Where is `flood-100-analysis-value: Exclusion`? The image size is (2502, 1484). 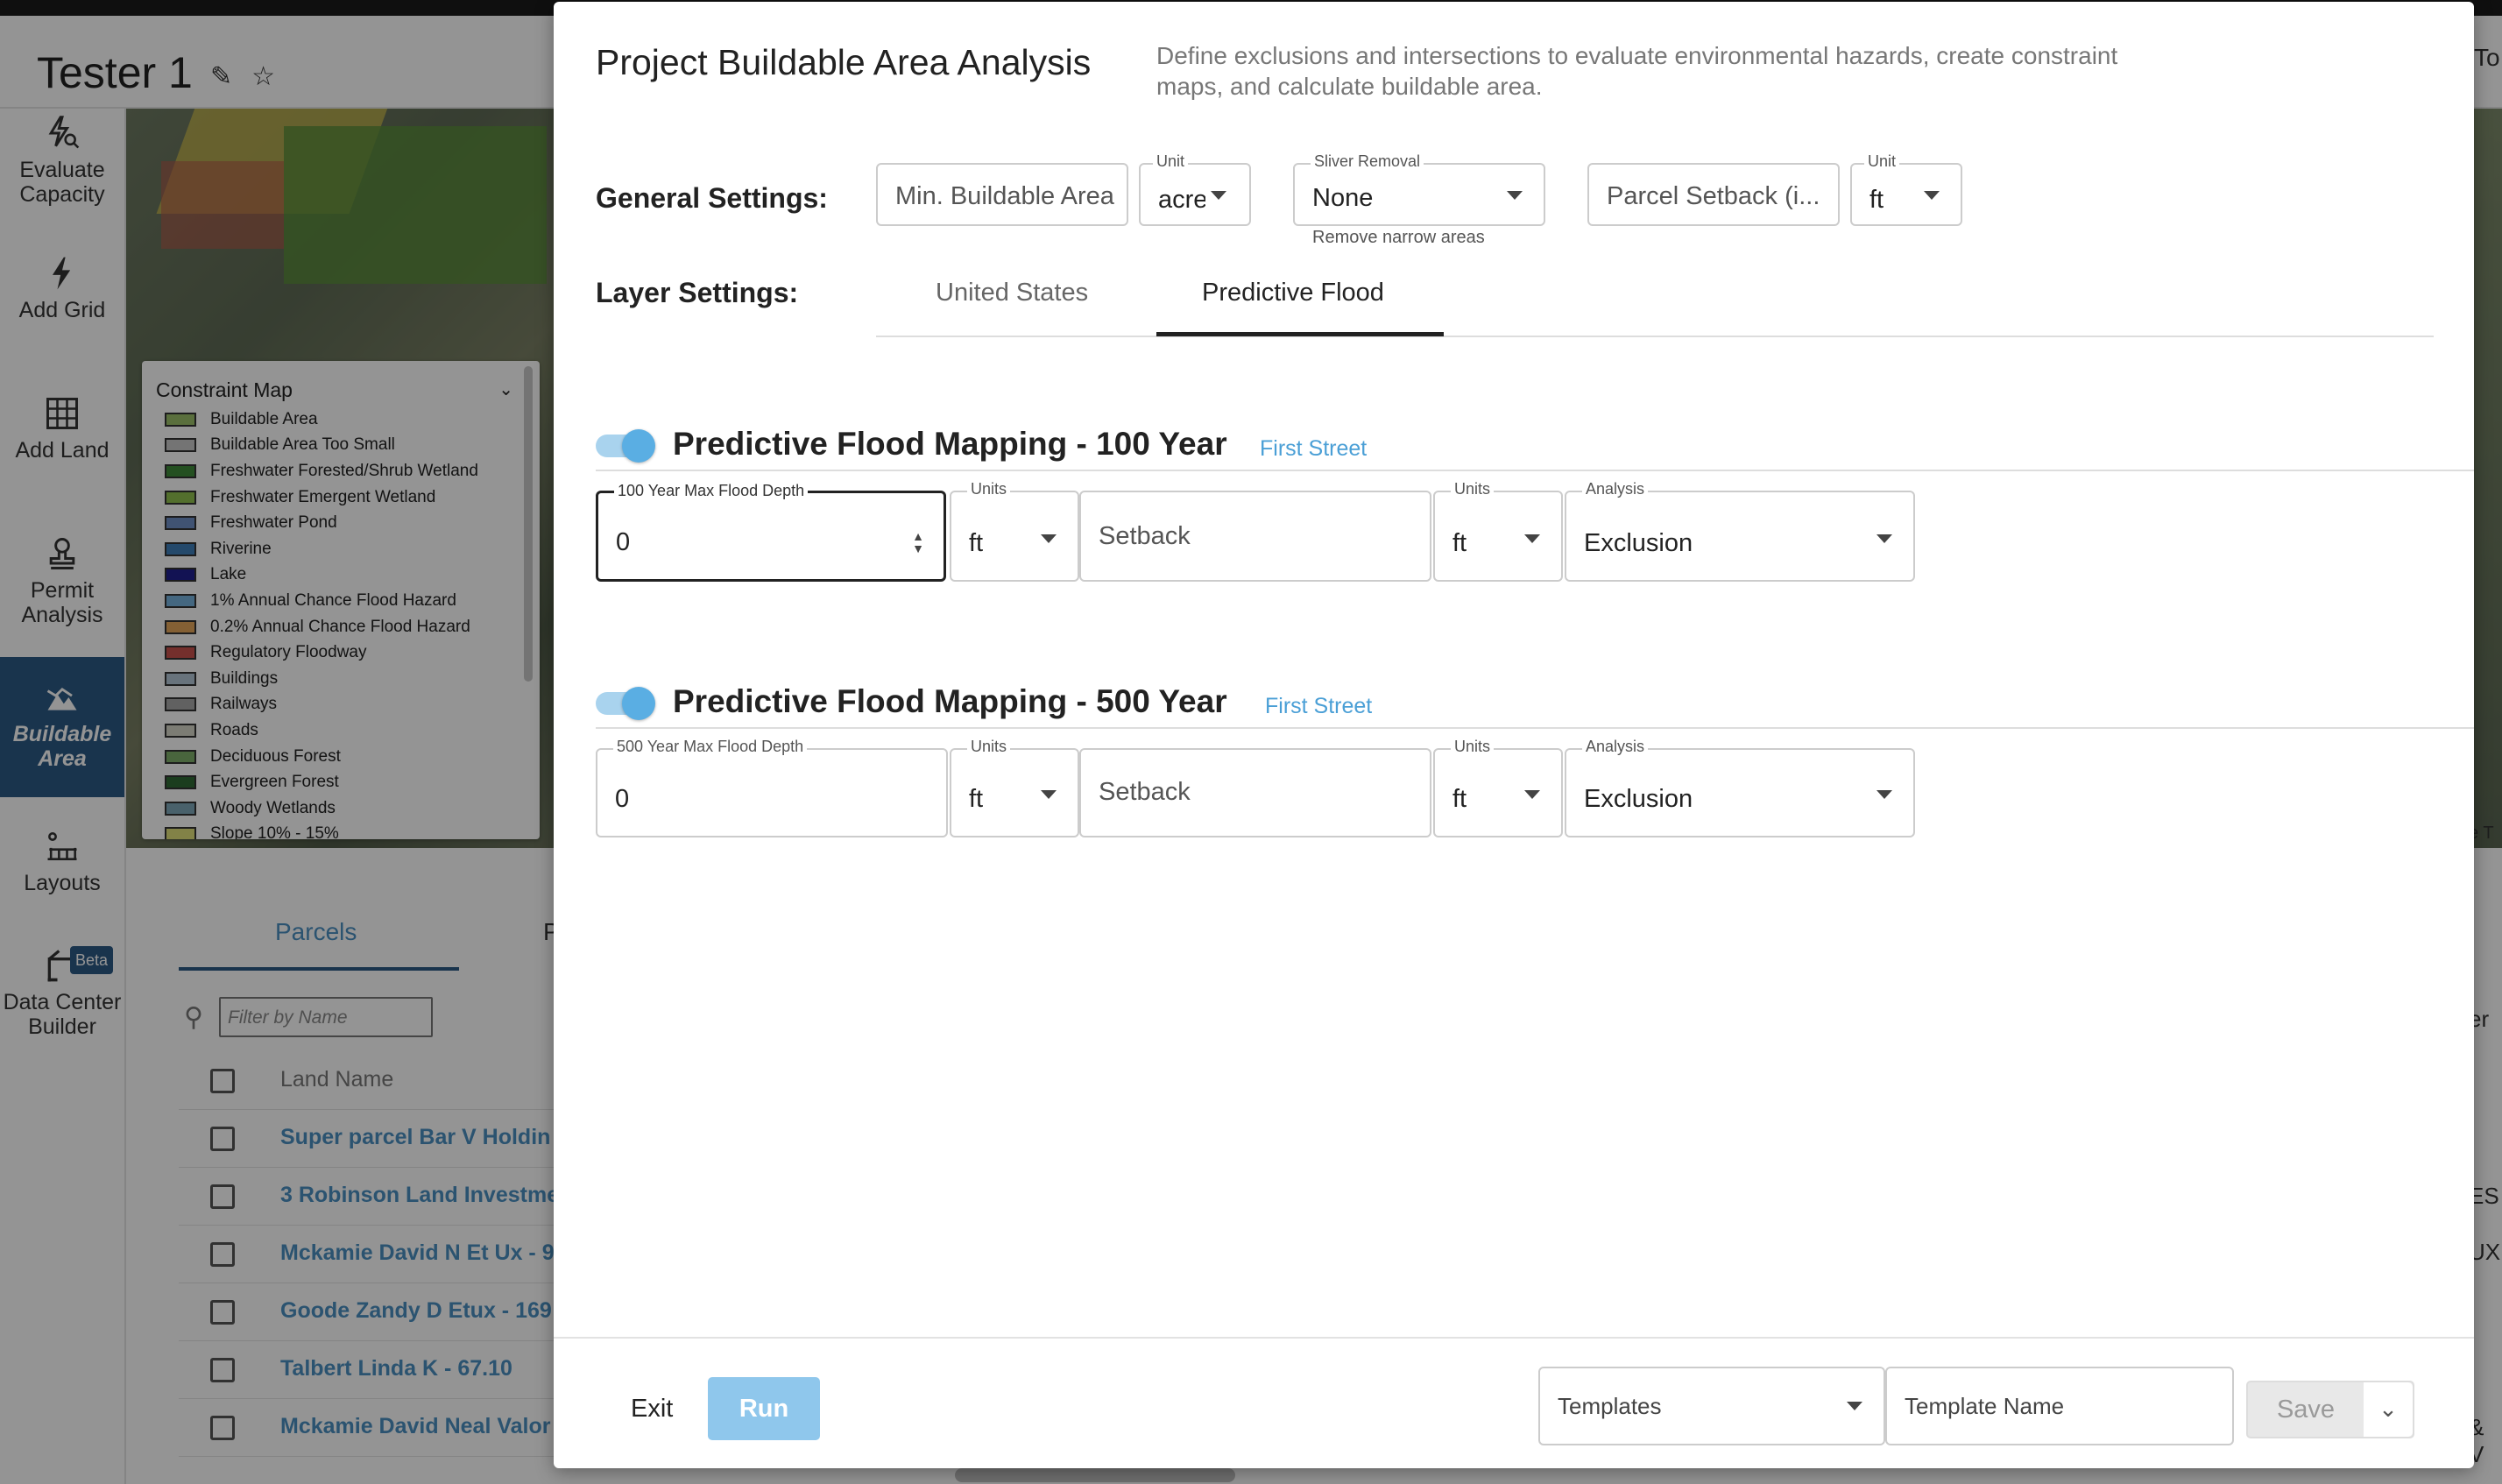
flood-100-analysis-value: Exclusion is located at coordinates (1638, 543).